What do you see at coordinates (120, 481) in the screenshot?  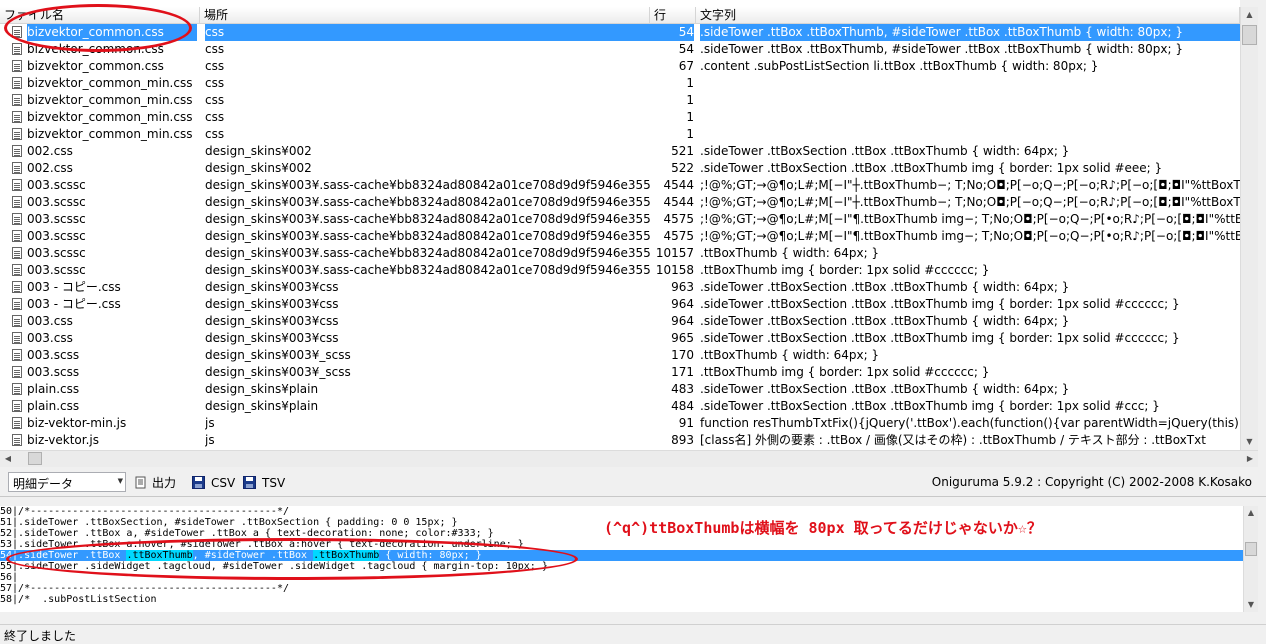 I see `chevron-down-icon: ▼` at bounding box center [120, 481].